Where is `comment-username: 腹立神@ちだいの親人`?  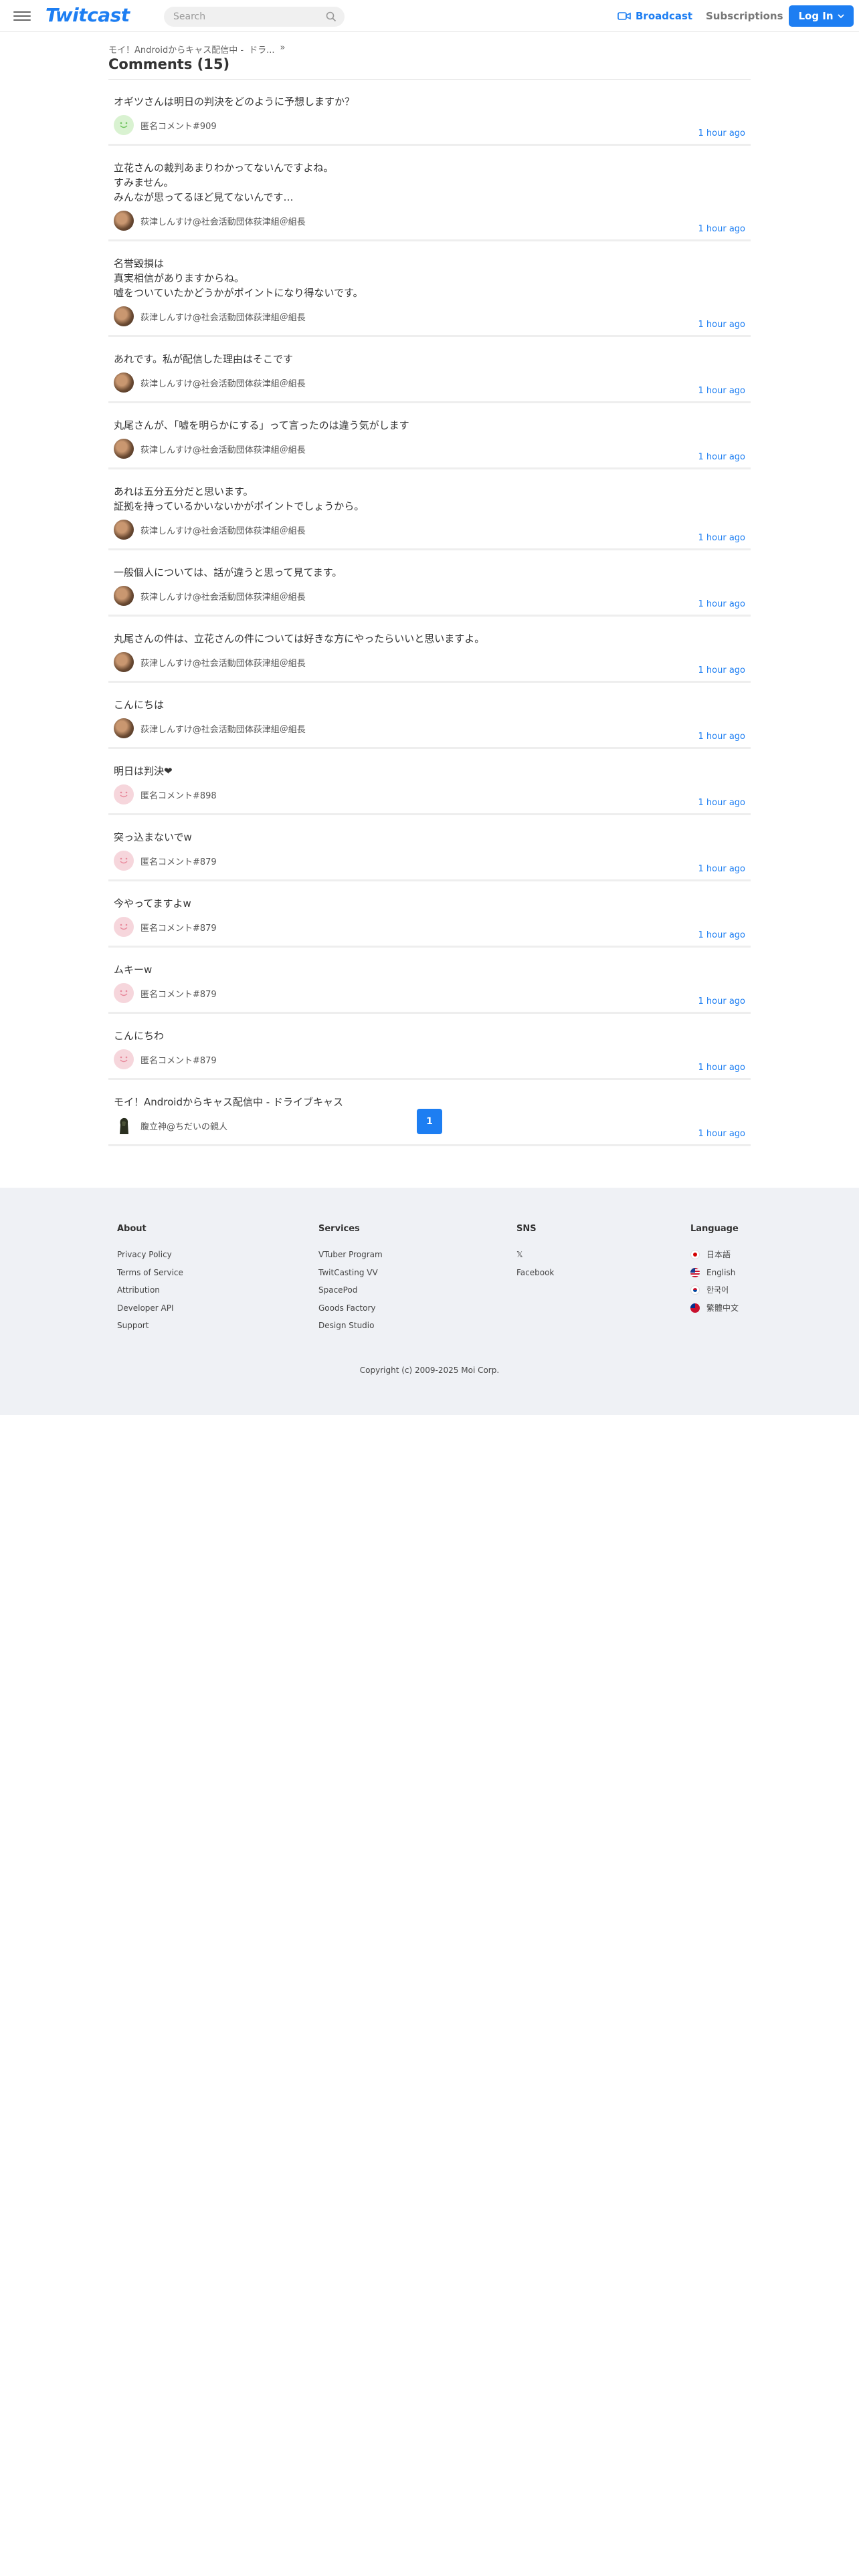 comment-username: 腹立神@ちだいの親人 is located at coordinates (183, 1125).